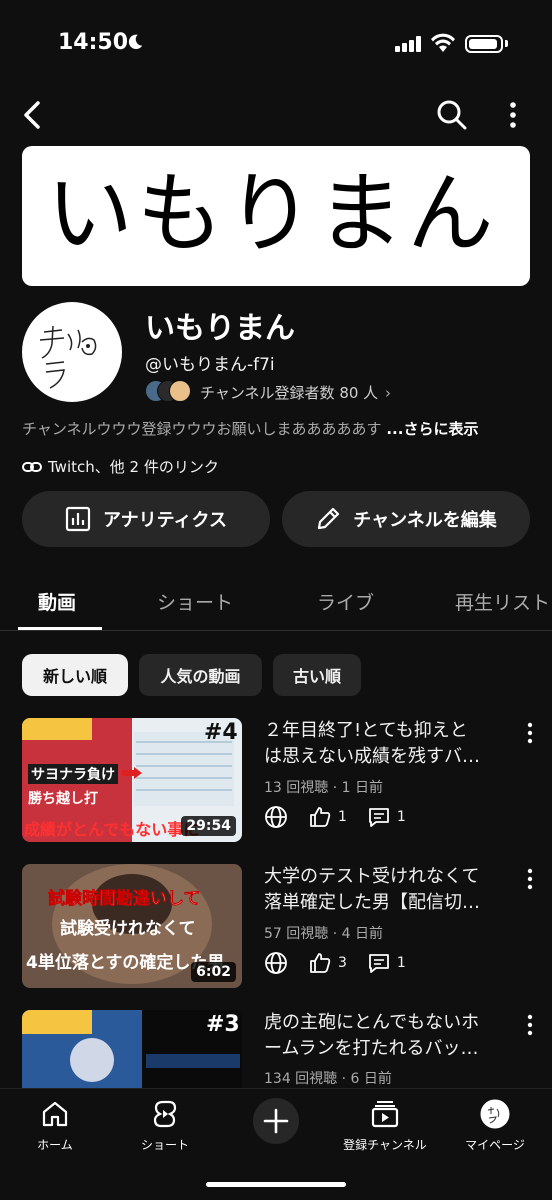 The image size is (552, 1200). Describe the element at coordinates (112, 829) in the screenshot. I see `thumbnail-caption-c: 成績がとんでもない事に` at that location.